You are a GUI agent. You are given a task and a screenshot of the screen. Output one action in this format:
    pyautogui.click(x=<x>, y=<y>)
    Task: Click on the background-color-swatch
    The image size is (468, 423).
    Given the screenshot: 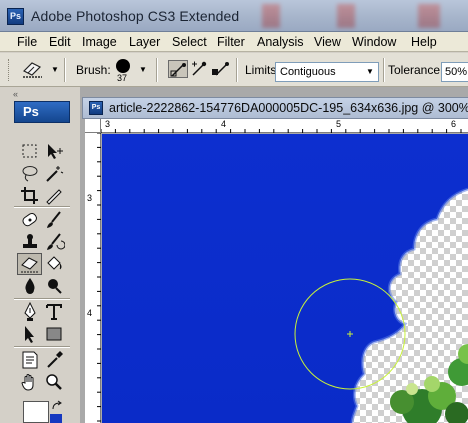 What is the action you would take?
    pyautogui.click(x=56, y=418)
    